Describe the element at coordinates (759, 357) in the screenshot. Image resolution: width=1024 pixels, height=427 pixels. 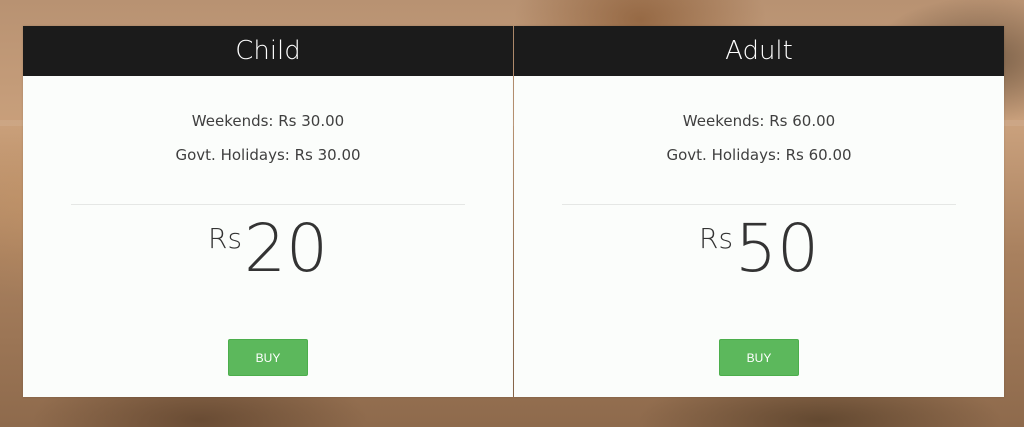
I see `buy-button-adult: BUY` at that location.